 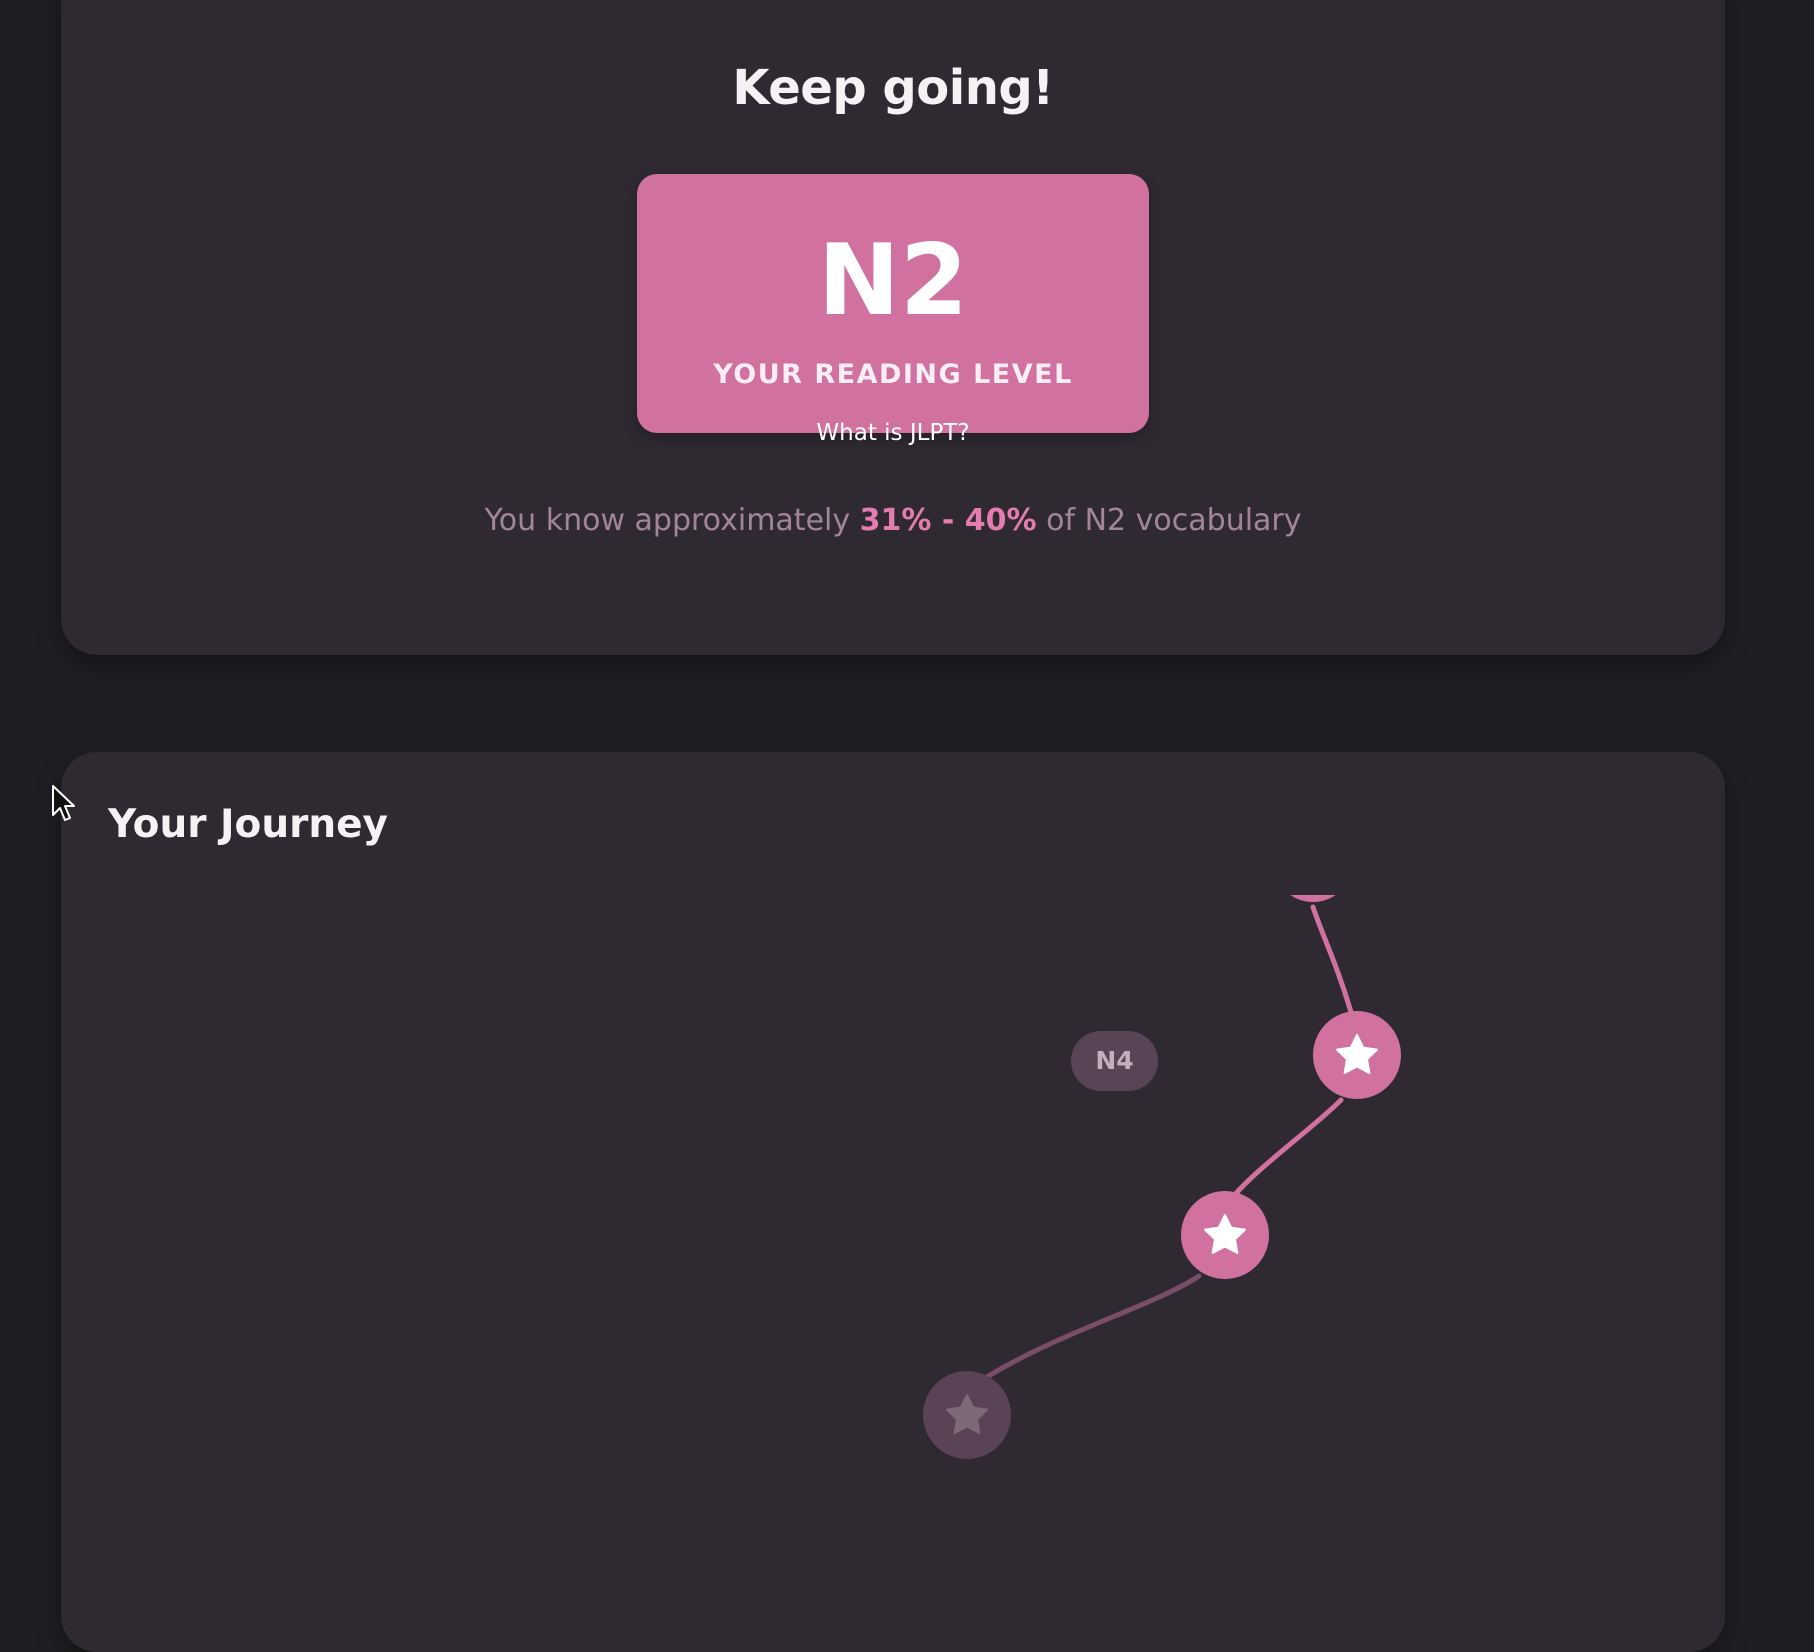 What do you see at coordinates (1162, 1140) in the screenshot?
I see `journey-path-map` at bounding box center [1162, 1140].